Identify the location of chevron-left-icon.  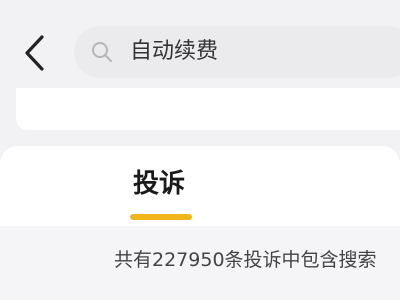
(34, 53).